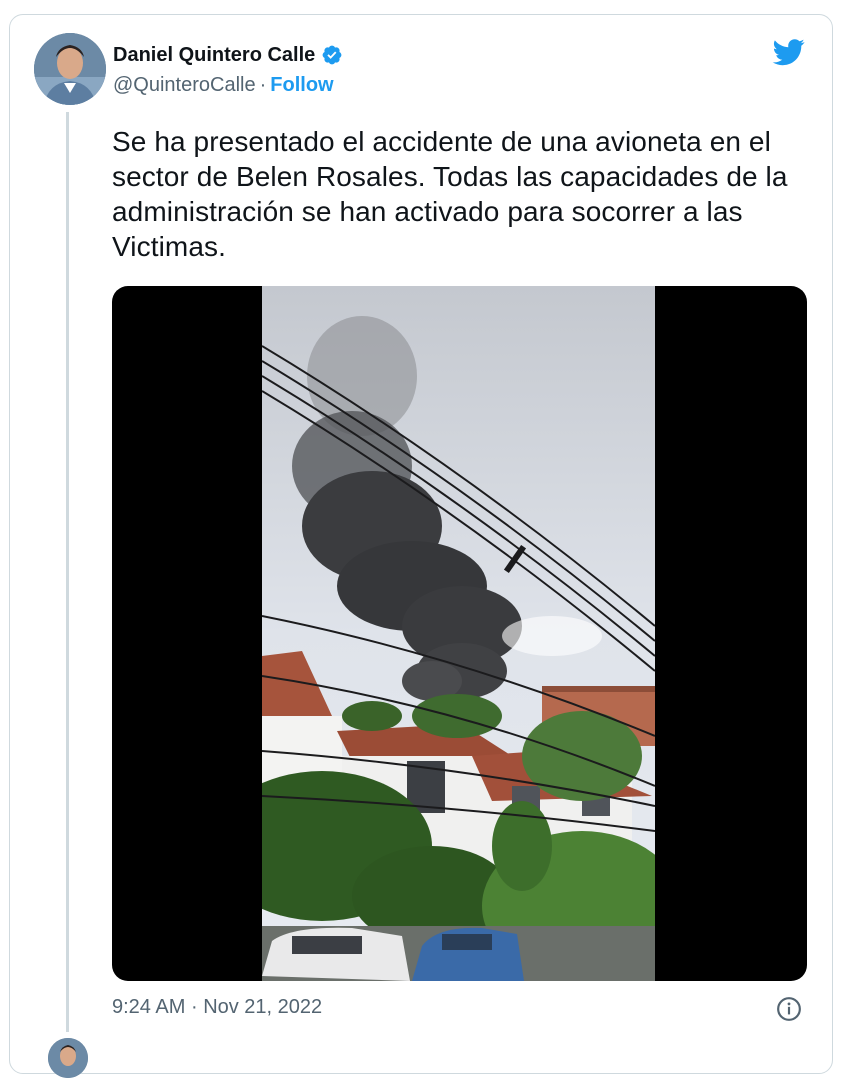 The height and width of the screenshot is (1078, 844). I want to click on avatar, so click(70, 69).